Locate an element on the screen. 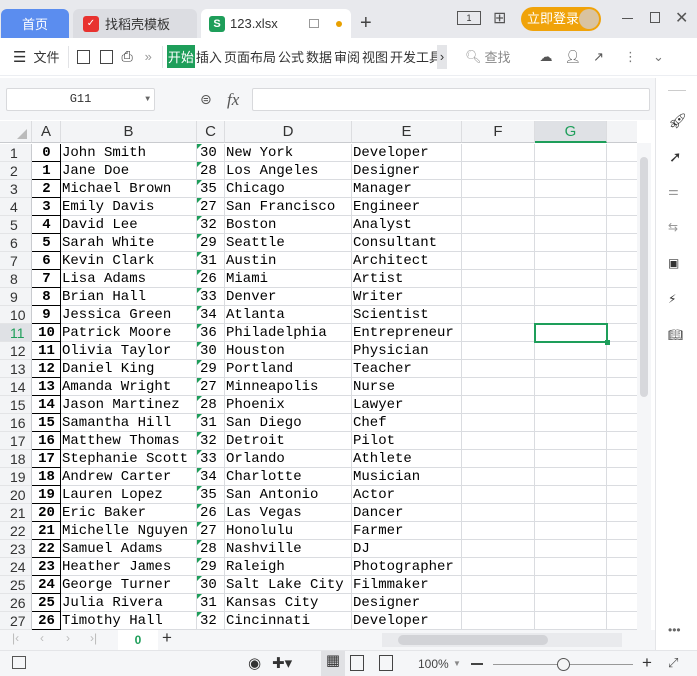 This screenshot has height=676, width=697. normal-view-icon: ▦ is located at coordinates (333, 663).